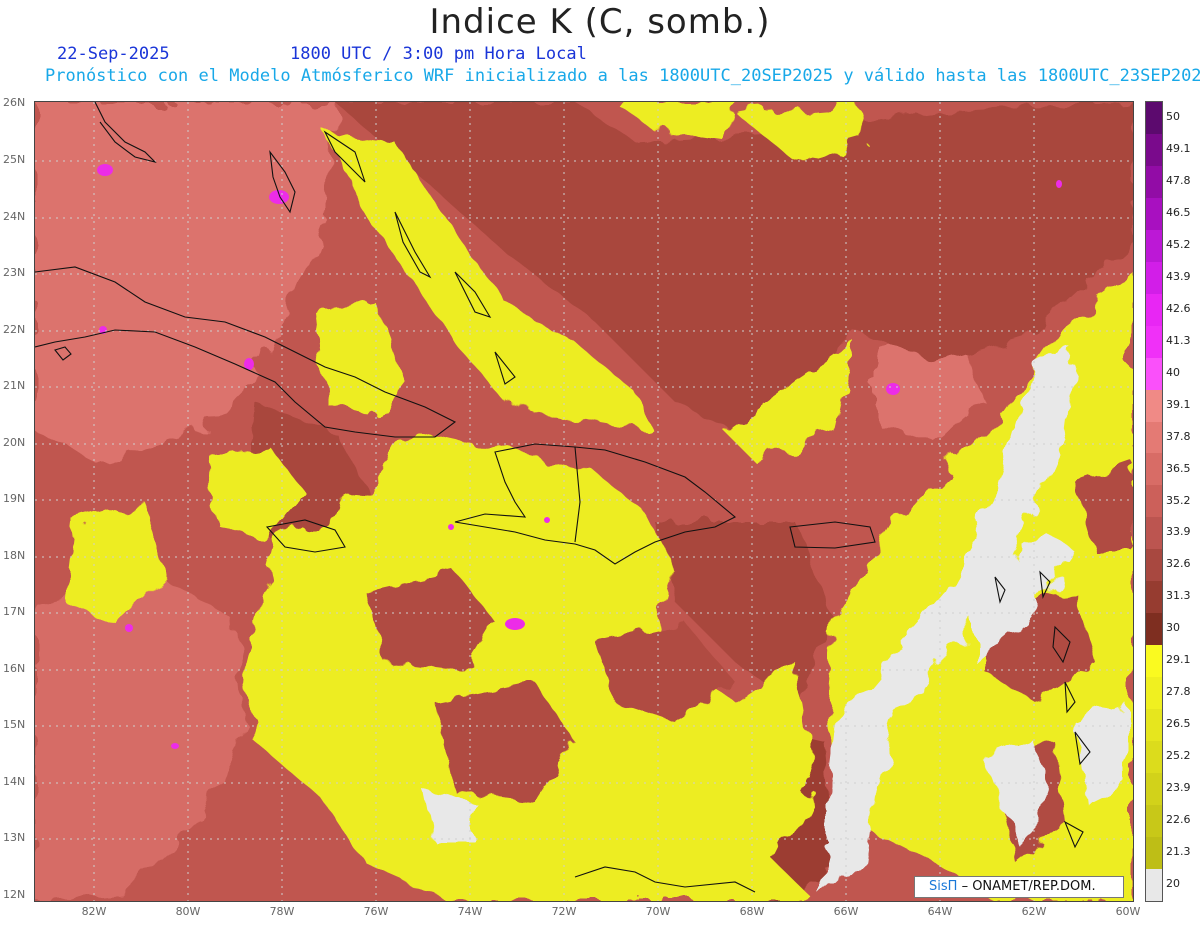 This screenshot has width=1200, height=927. I want to click on colorbar-label: 20, so click(1173, 884).